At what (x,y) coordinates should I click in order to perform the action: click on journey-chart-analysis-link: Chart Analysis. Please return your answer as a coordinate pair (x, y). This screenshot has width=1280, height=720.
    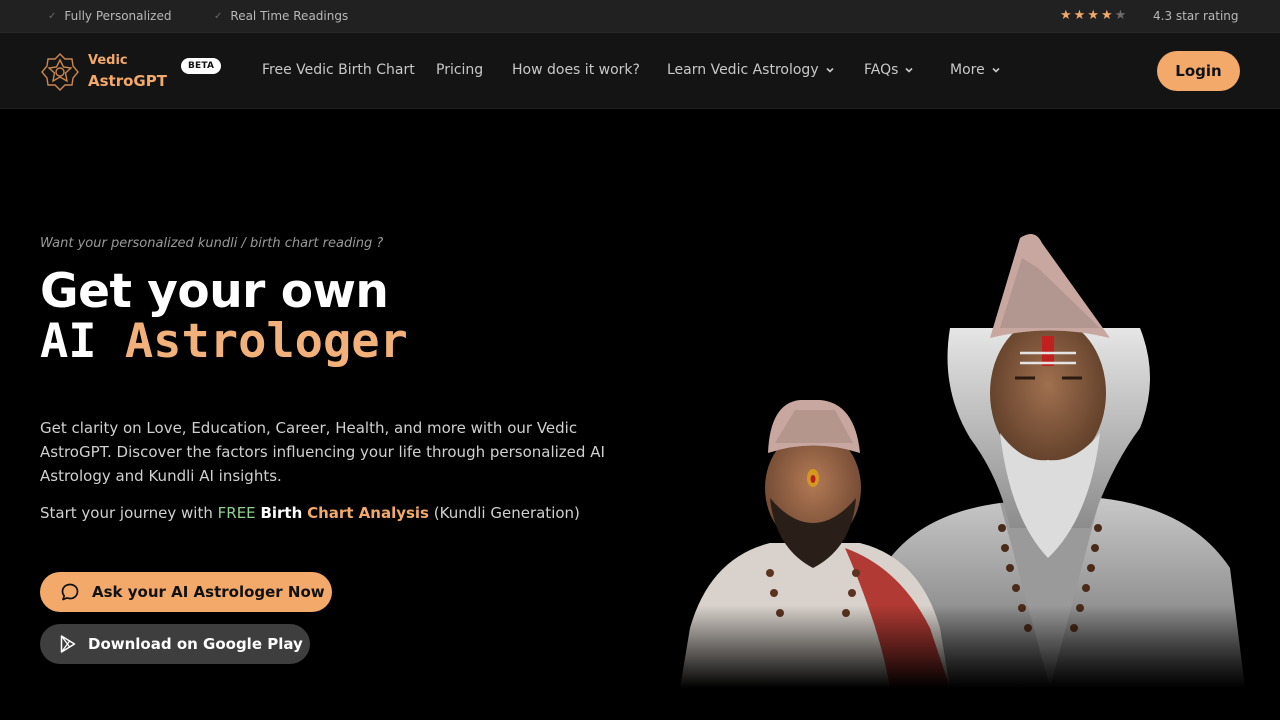
    Looking at the image, I should click on (368, 513).